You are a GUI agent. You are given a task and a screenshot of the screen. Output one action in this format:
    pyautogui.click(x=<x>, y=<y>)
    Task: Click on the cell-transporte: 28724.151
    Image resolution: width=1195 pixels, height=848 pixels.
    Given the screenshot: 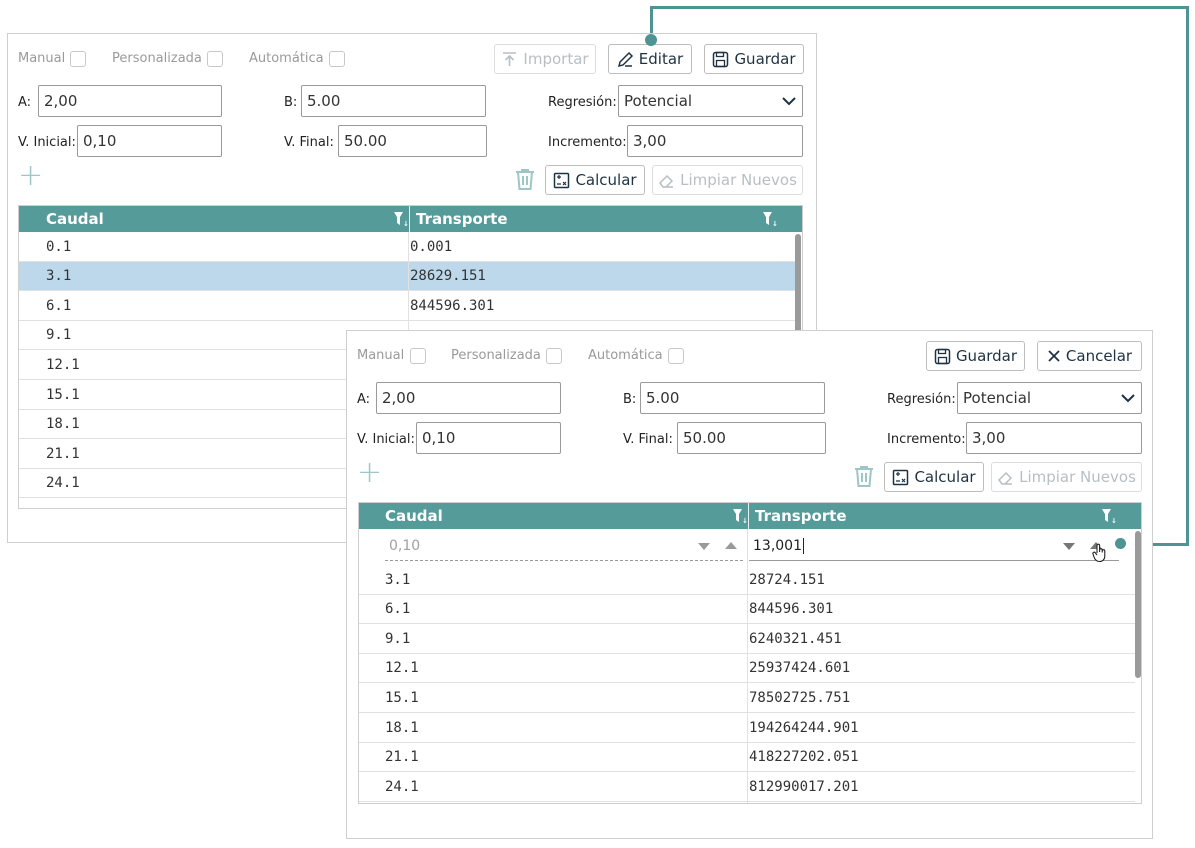 What is the action you would take?
    pyautogui.click(x=787, y=579)
    